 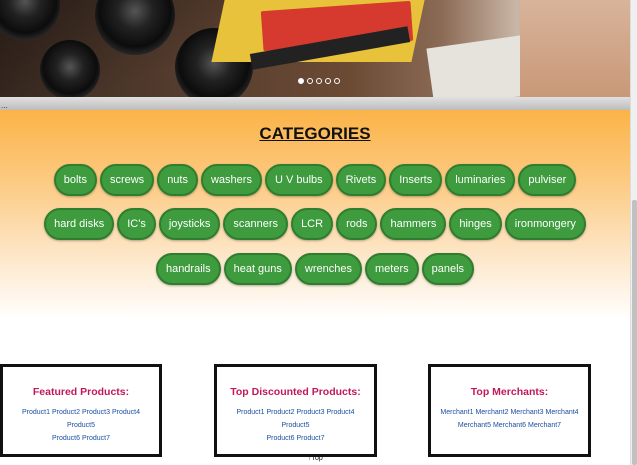 What do you see at coordinates (75, 180) in the screenshot?
I see `category-pill-bolts: bolts` at bounding box center [75, 180].